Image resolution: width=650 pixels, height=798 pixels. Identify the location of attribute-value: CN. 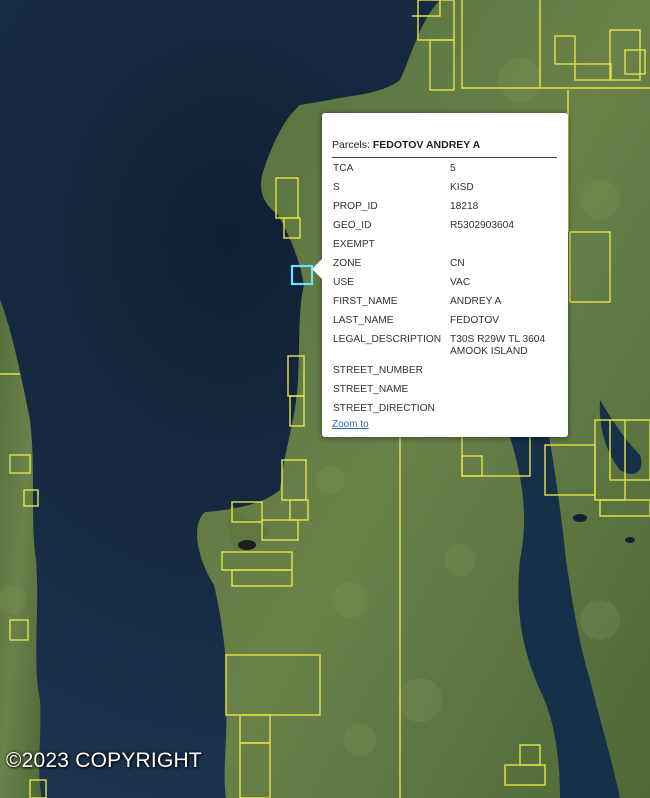
(457, 263).